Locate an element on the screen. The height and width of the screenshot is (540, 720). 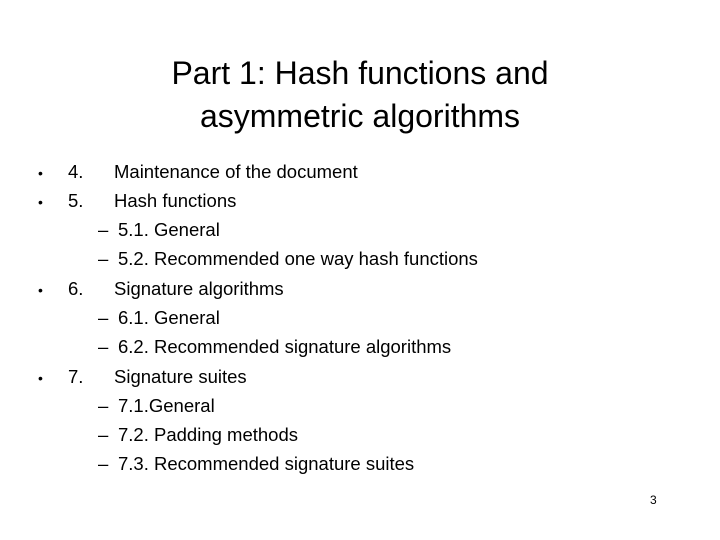
sub-list-item-label: 6.1. General is located at coordinates (169, 317).